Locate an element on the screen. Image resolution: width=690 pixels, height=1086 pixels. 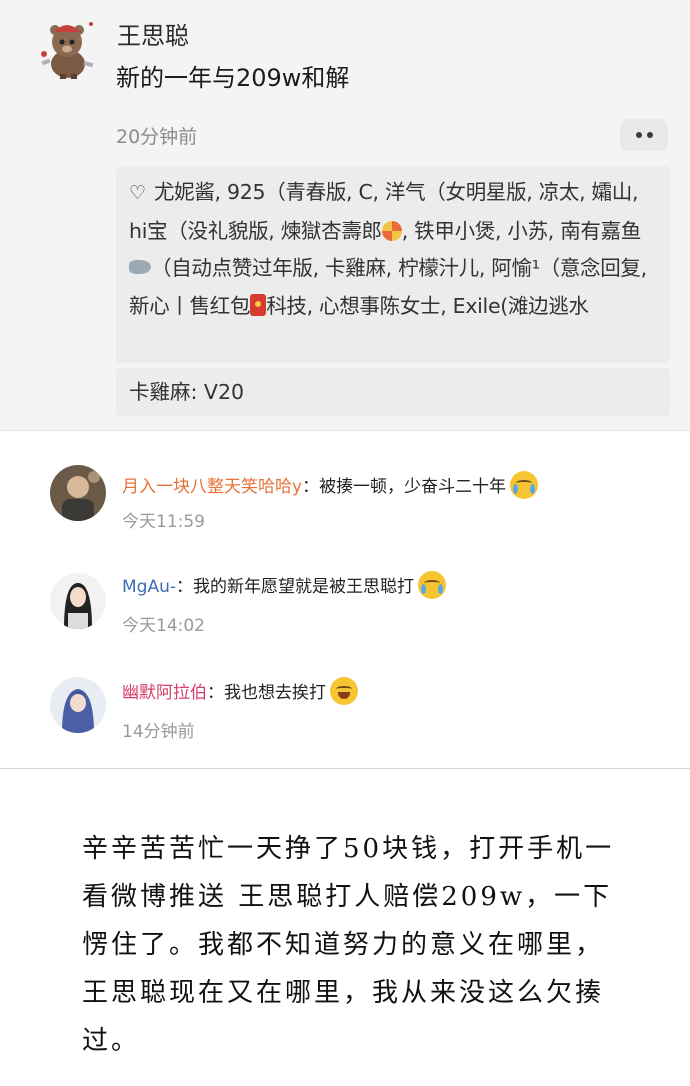
post-timestamp: 20分钟前 is located at coordinates (157, 137).